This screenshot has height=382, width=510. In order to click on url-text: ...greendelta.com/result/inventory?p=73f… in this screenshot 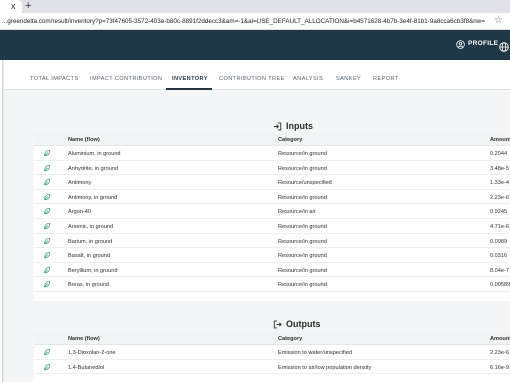, I will do `click(244, 21)`.